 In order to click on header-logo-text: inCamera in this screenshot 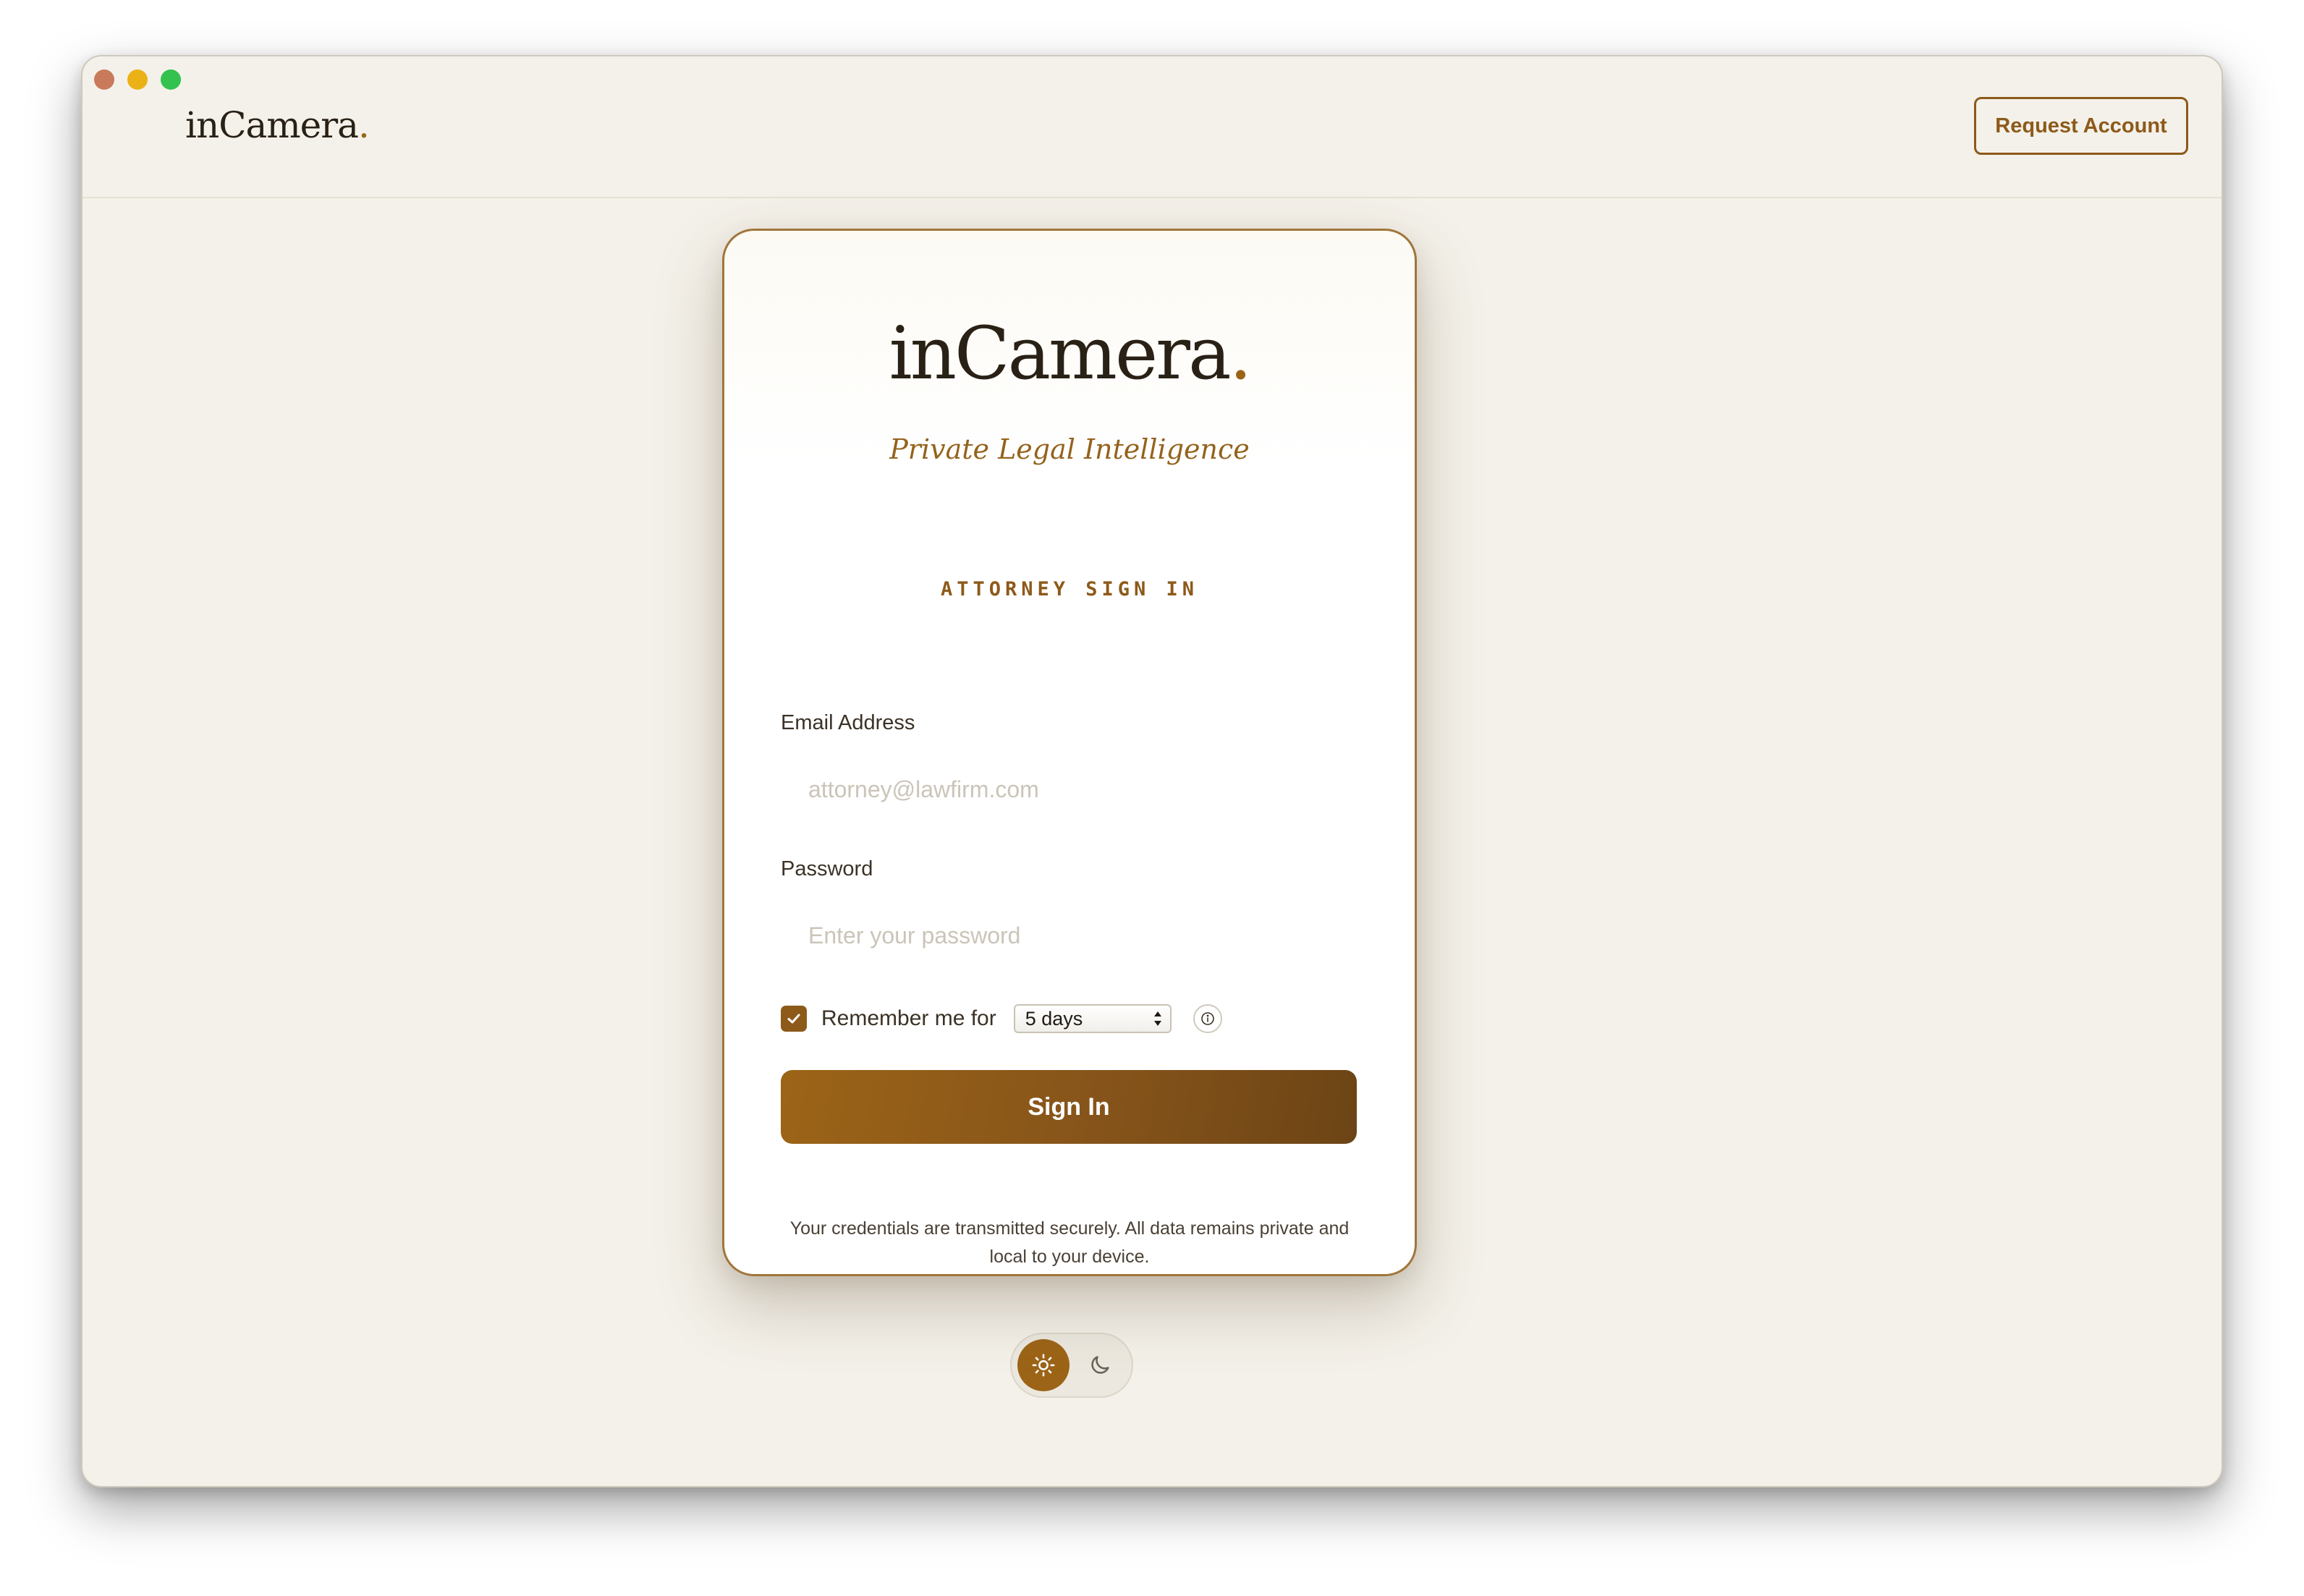, I will do `click(272, 125)`.